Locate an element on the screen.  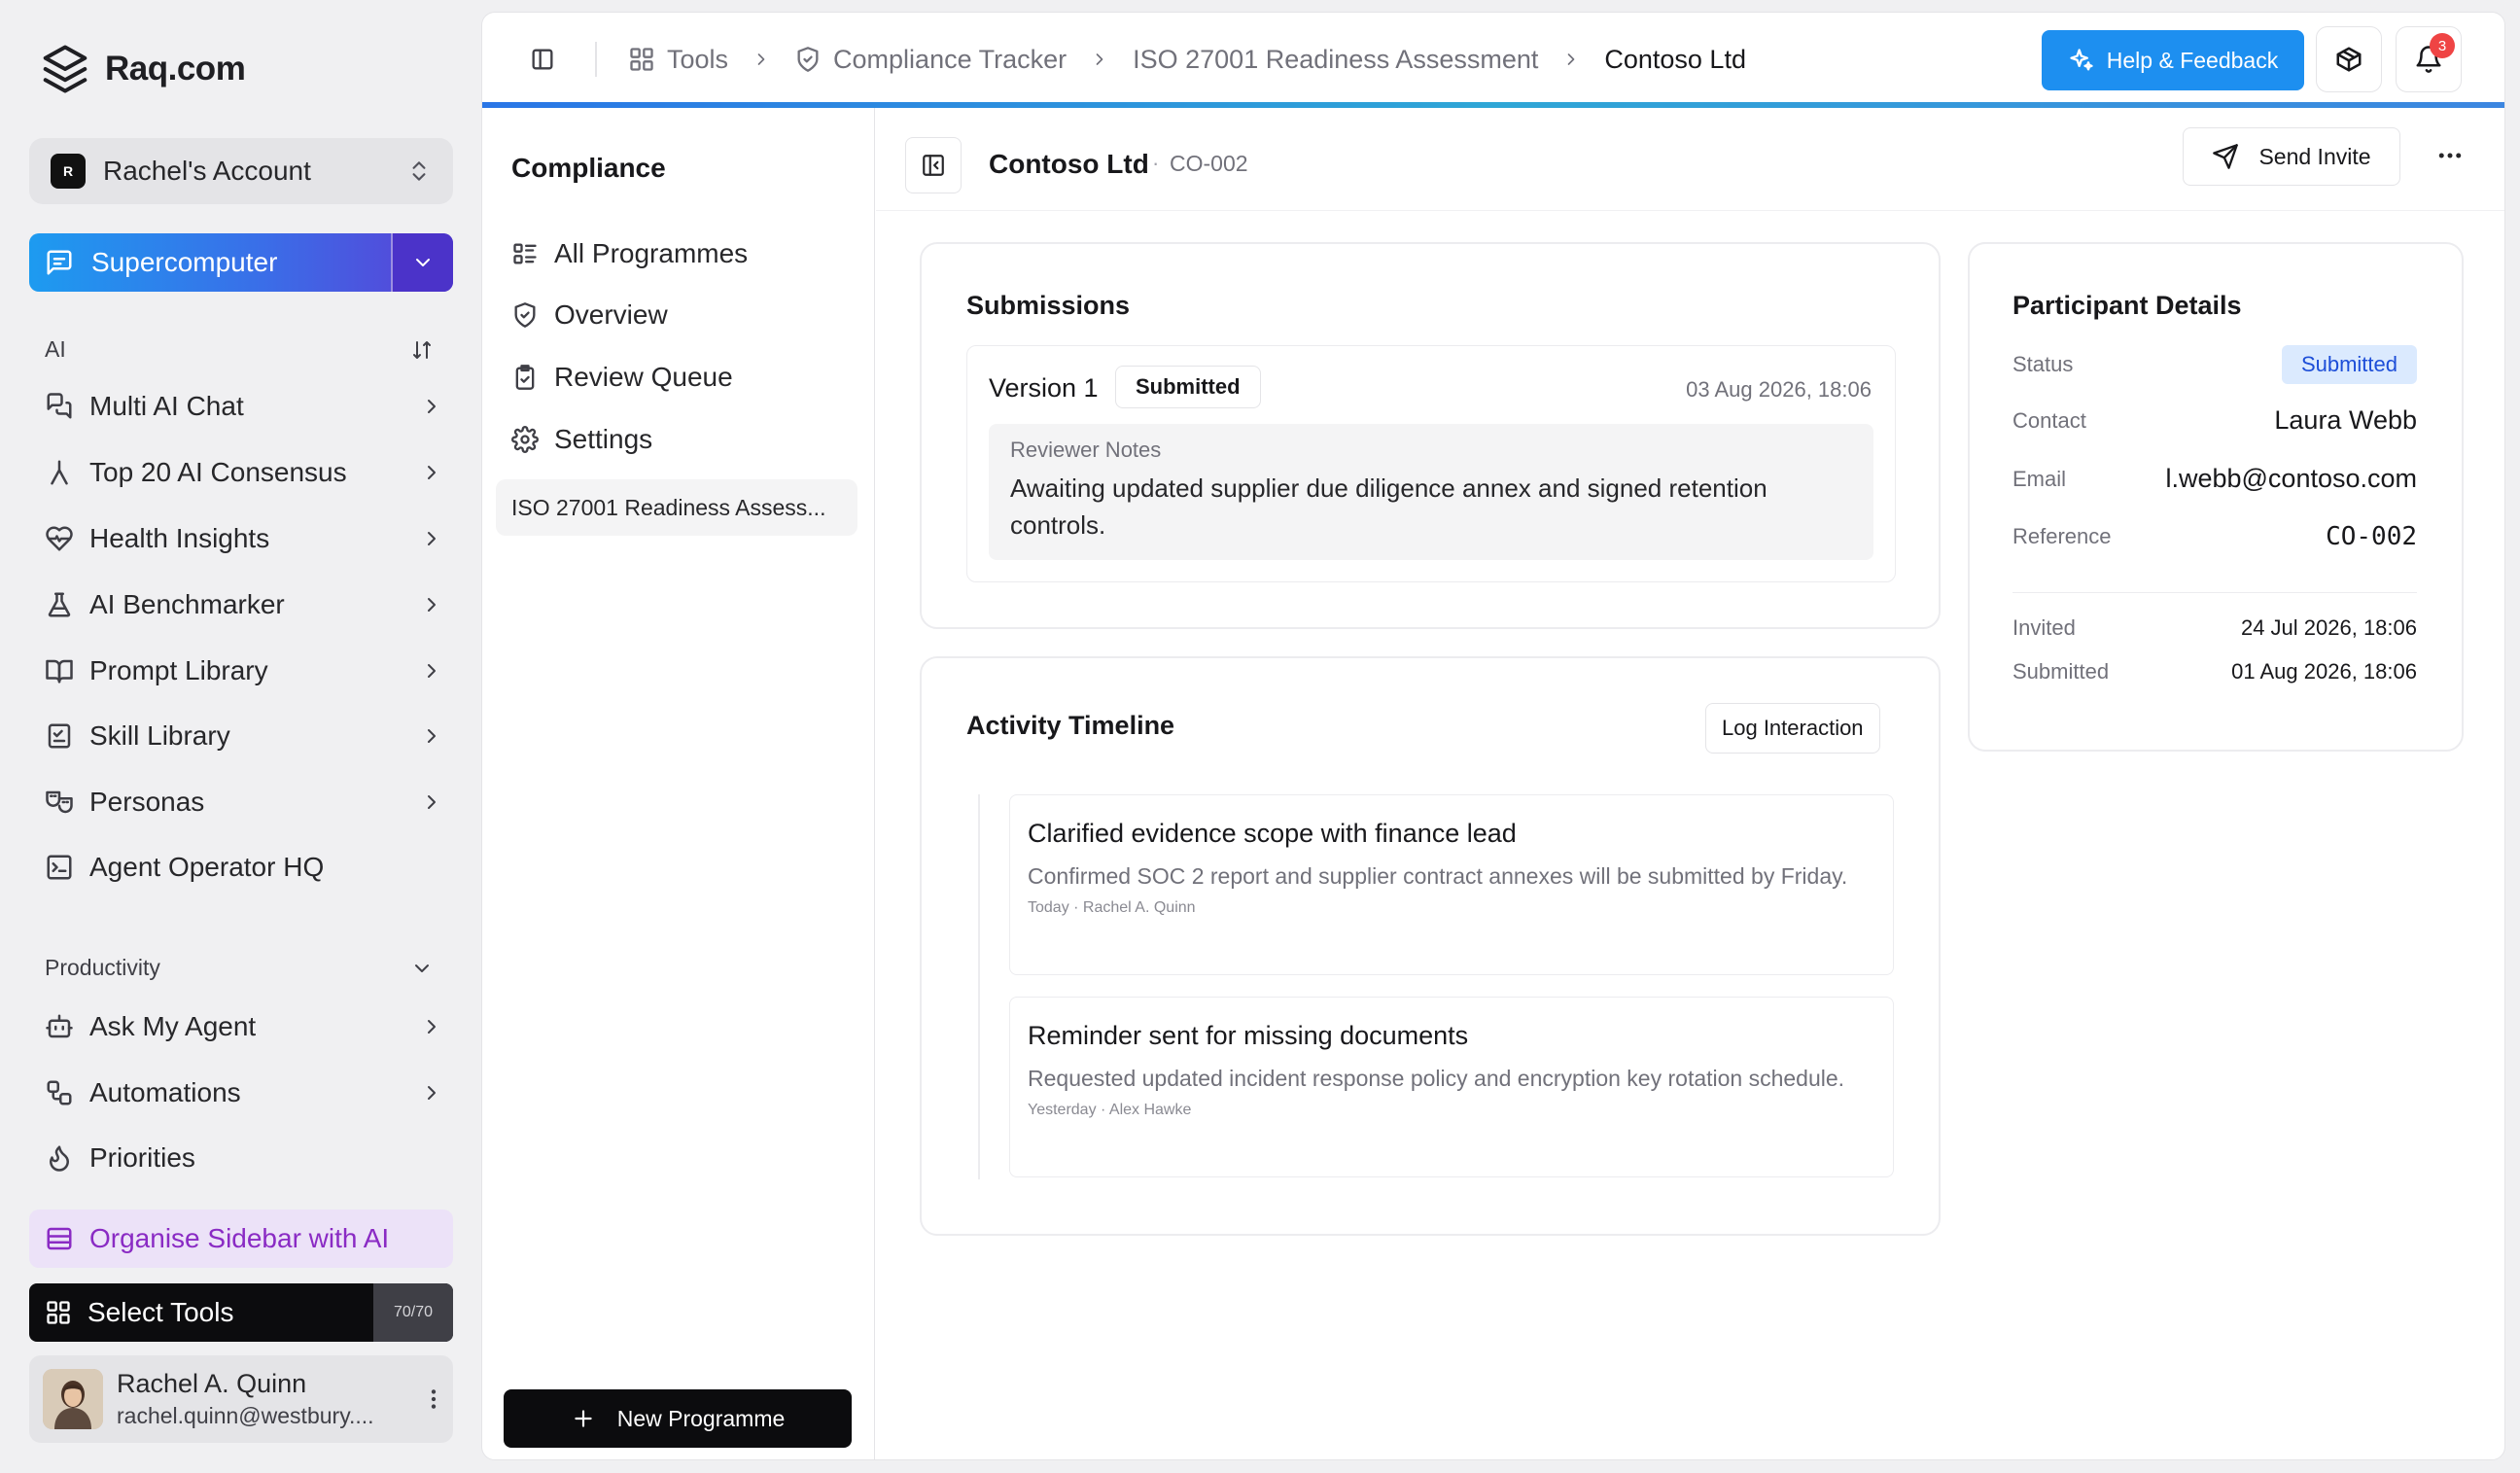
fork-icon is located at coordinates (59, 472).